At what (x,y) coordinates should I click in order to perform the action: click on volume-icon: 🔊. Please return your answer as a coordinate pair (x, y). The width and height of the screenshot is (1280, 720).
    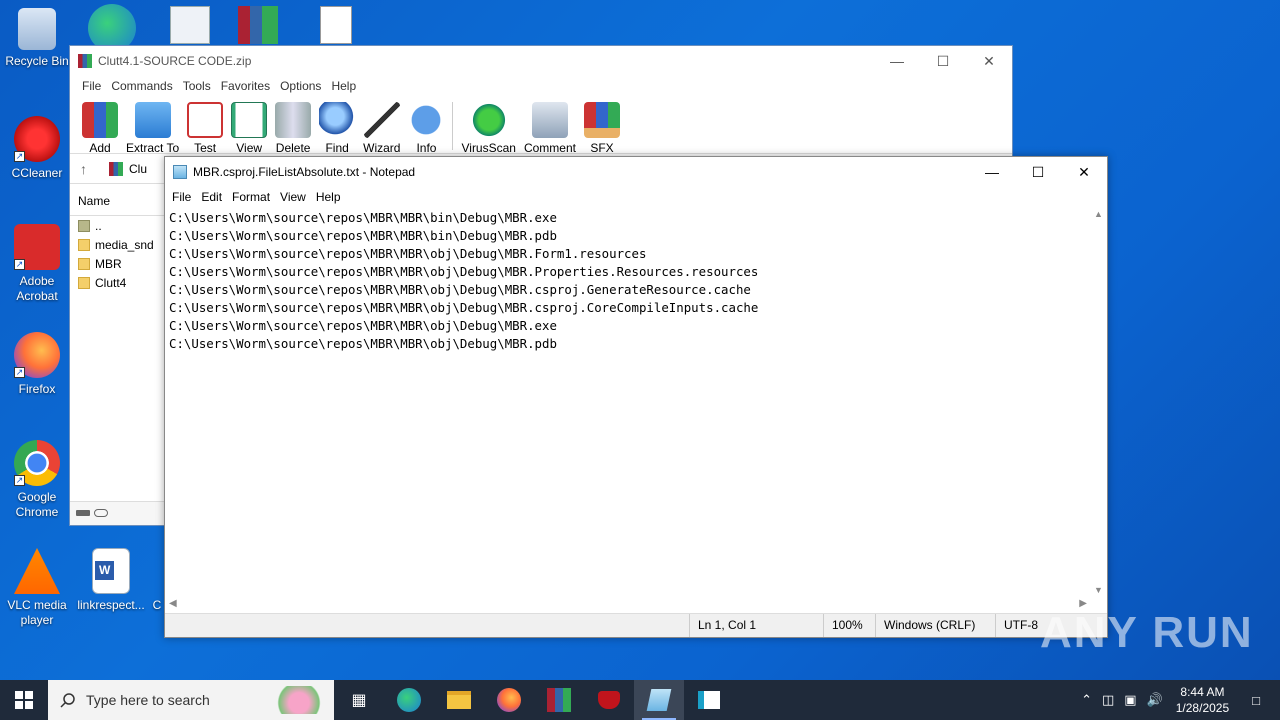
    Looking at the image, I should click on (1155, 700).